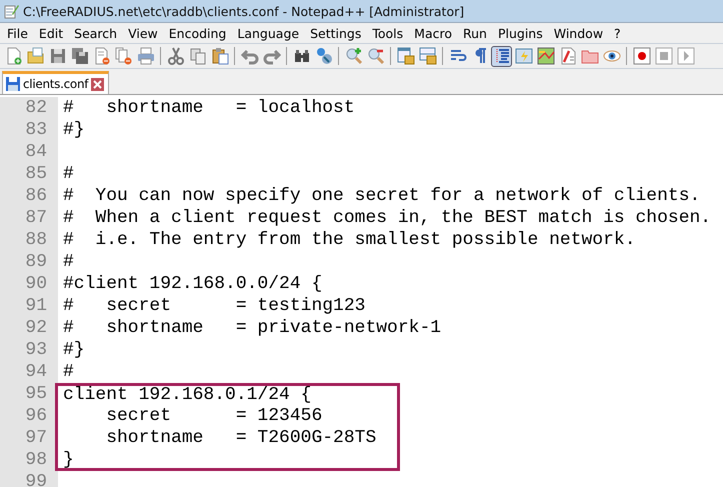 The width and height of the screenshot is (723, 487). I want to click on menu-item: Tools, so click(388, 33).